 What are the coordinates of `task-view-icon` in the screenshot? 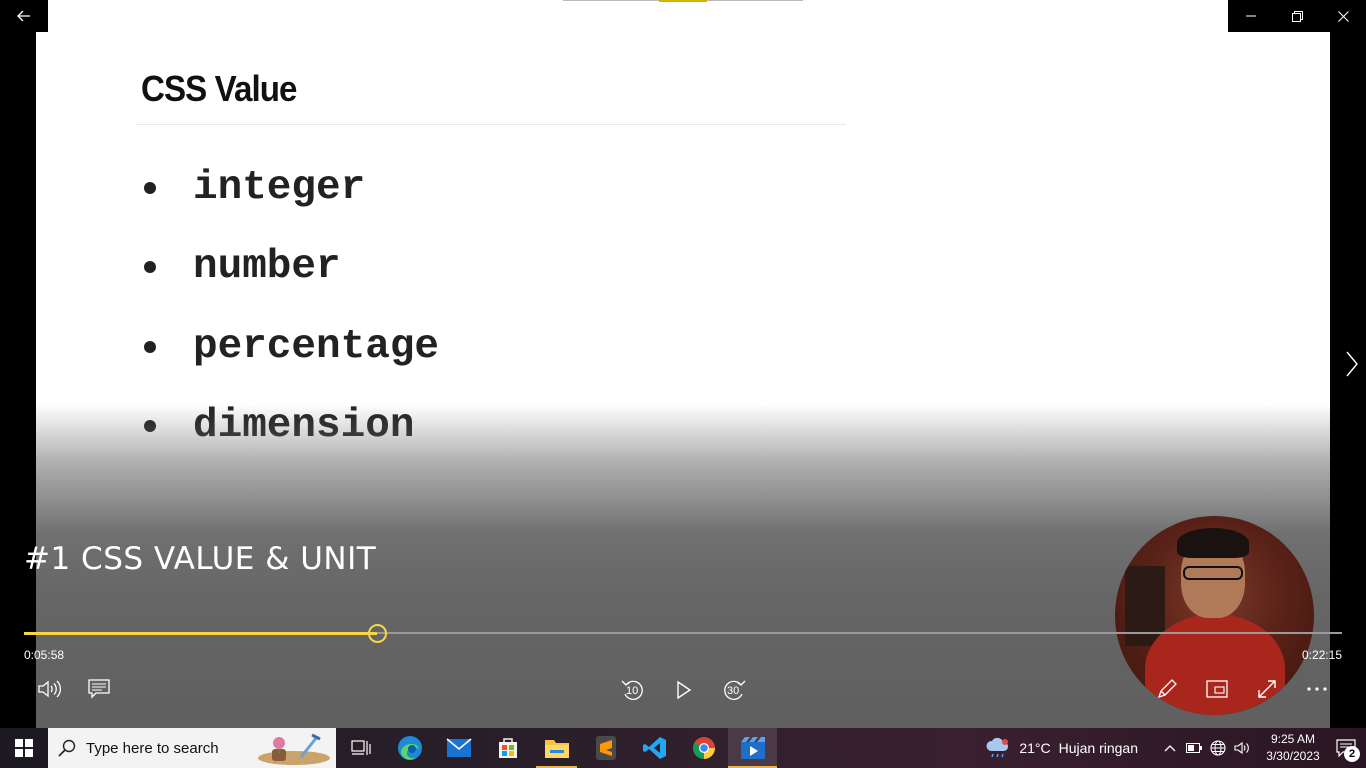 It's located at (360, 747).